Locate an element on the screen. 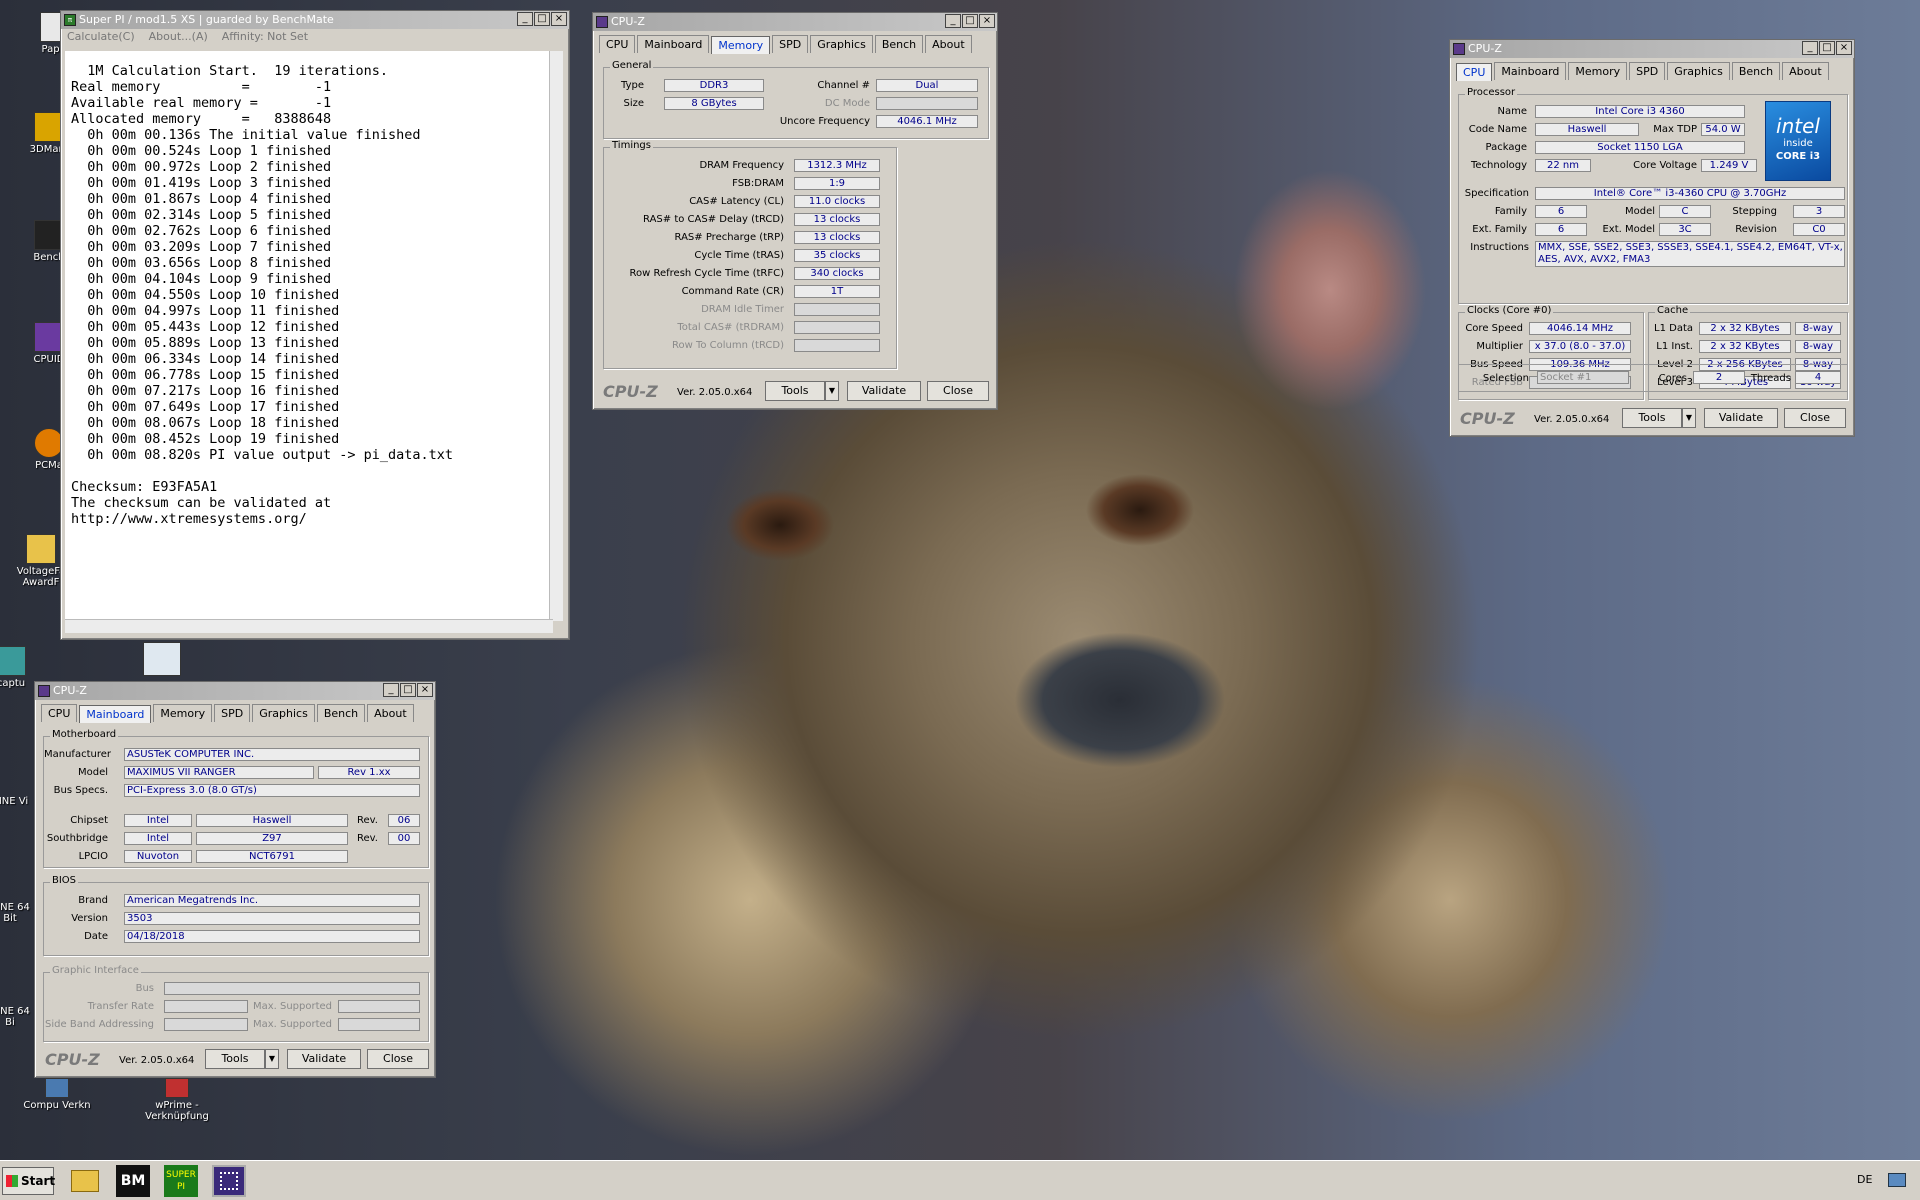 This screenshot has width=1920, height=1200. output-line: 1M Calculation Start. 19 iterations. is located at coordinates (229, 71).